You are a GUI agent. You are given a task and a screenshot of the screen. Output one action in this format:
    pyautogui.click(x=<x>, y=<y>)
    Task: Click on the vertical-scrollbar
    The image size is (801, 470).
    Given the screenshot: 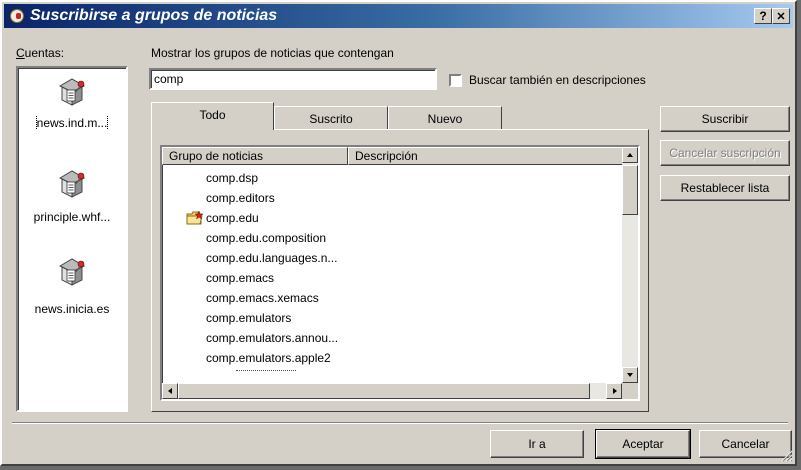 What is the action you would take?
    pyautogui.click(x=630, y=265)
    